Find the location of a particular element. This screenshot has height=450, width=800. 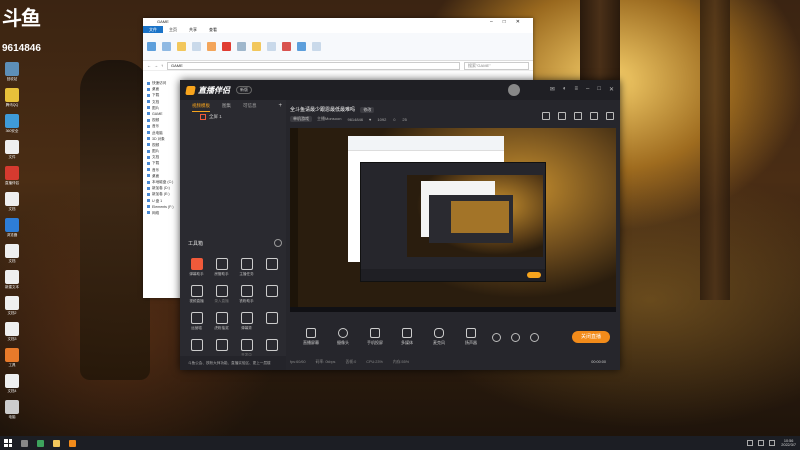

desktop-icon: 腾讯QQ is located at coordinates (12, 98).